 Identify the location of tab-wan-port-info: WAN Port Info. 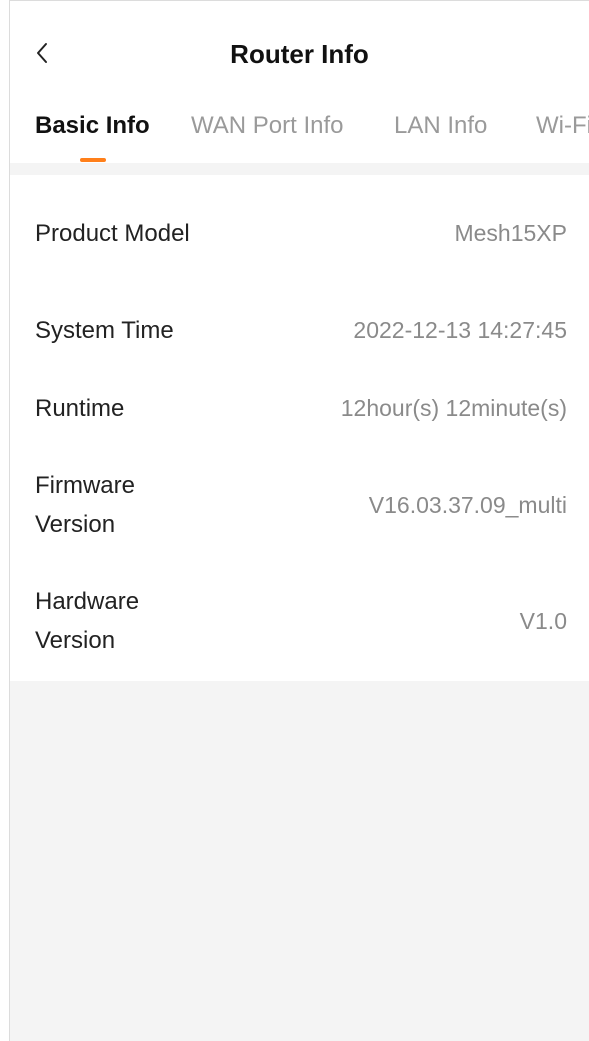
(267, 126).